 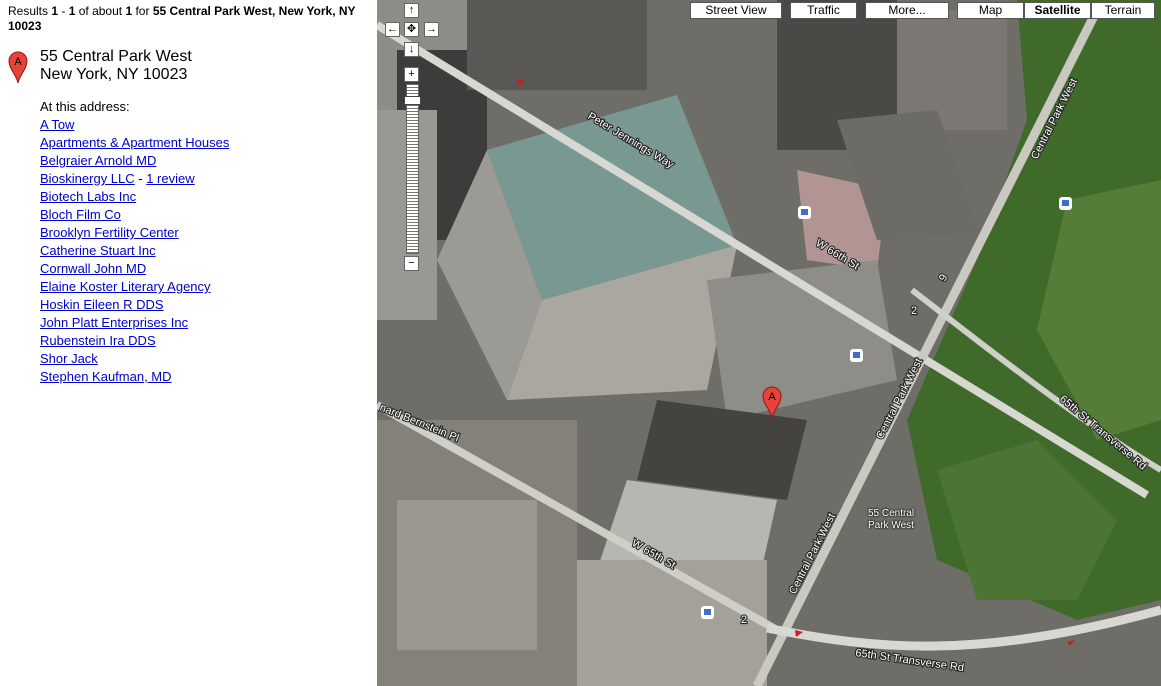 I want to click on list-item: Belgraier Arnold MD, so click(x=134, y=162).